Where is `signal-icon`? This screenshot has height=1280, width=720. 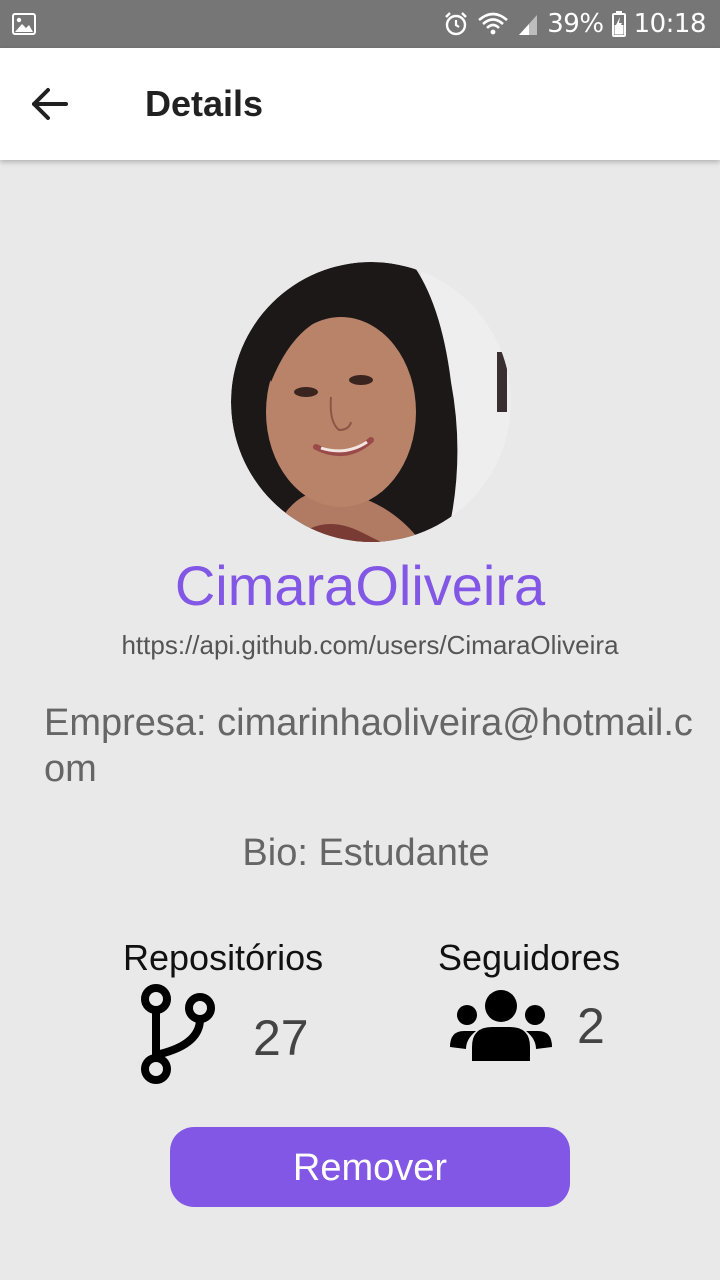 signal-icon is located at coordinates (528, 25).